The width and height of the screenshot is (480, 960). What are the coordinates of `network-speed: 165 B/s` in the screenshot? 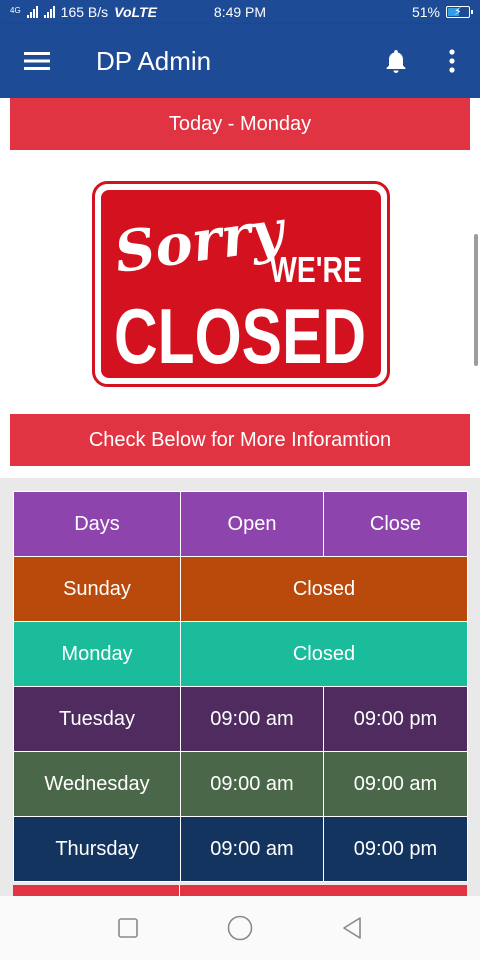 It's located at (84, 12).